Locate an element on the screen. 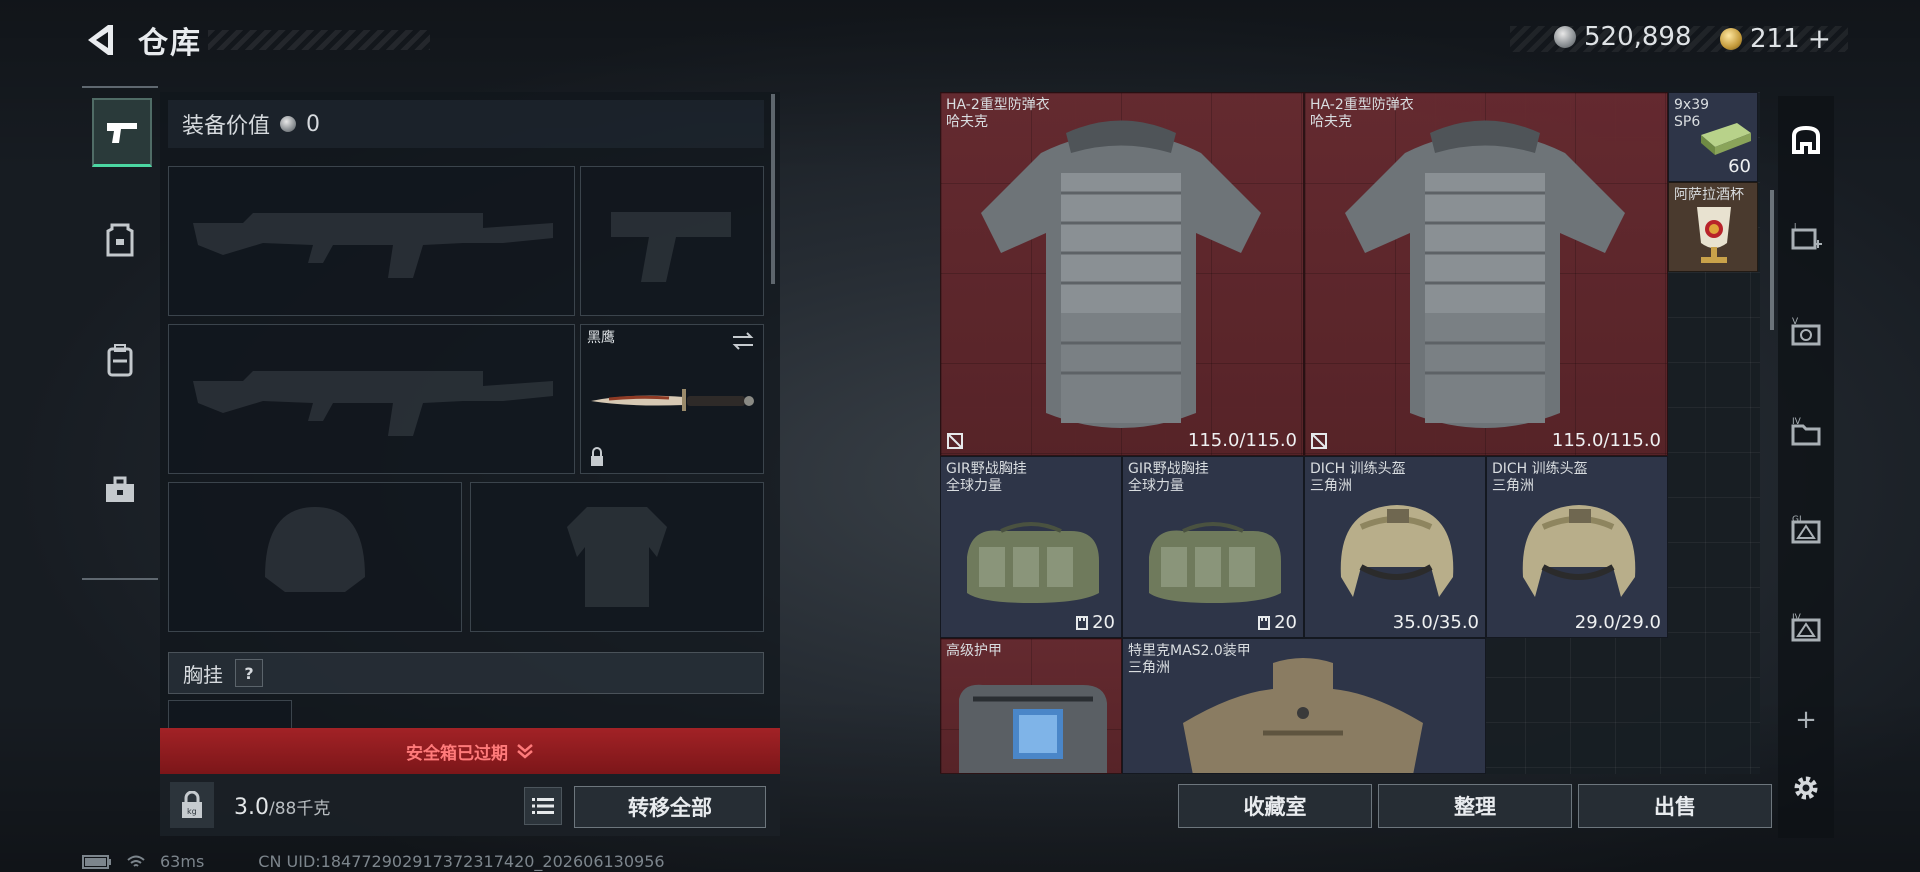  triangle-stash-icon: GI is located at coordinates (1806, 529).